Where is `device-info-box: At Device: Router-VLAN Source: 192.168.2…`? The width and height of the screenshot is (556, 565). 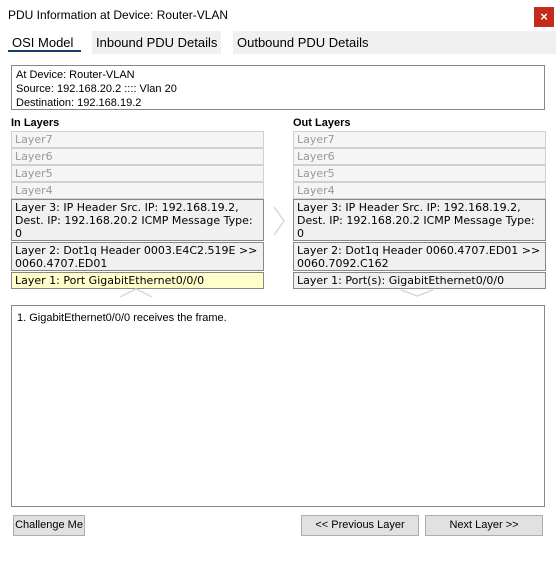 device-info-box: At Device: Router-VLAN Source: 192.168.2… is located at coordinates (278, 87).